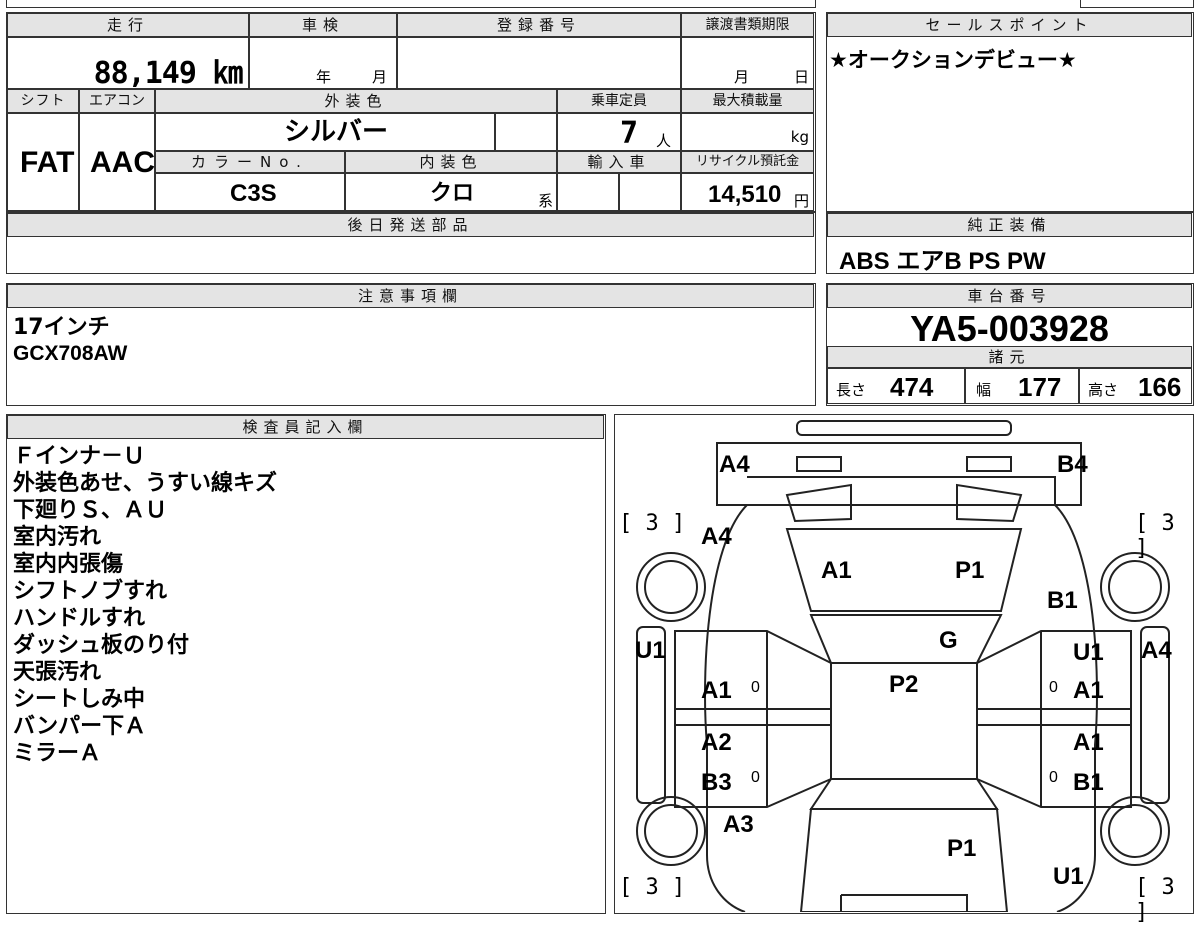 This screenshot has height=925, width=1200. I want to click on inspection-month-unit: 月, so click(380, 77).